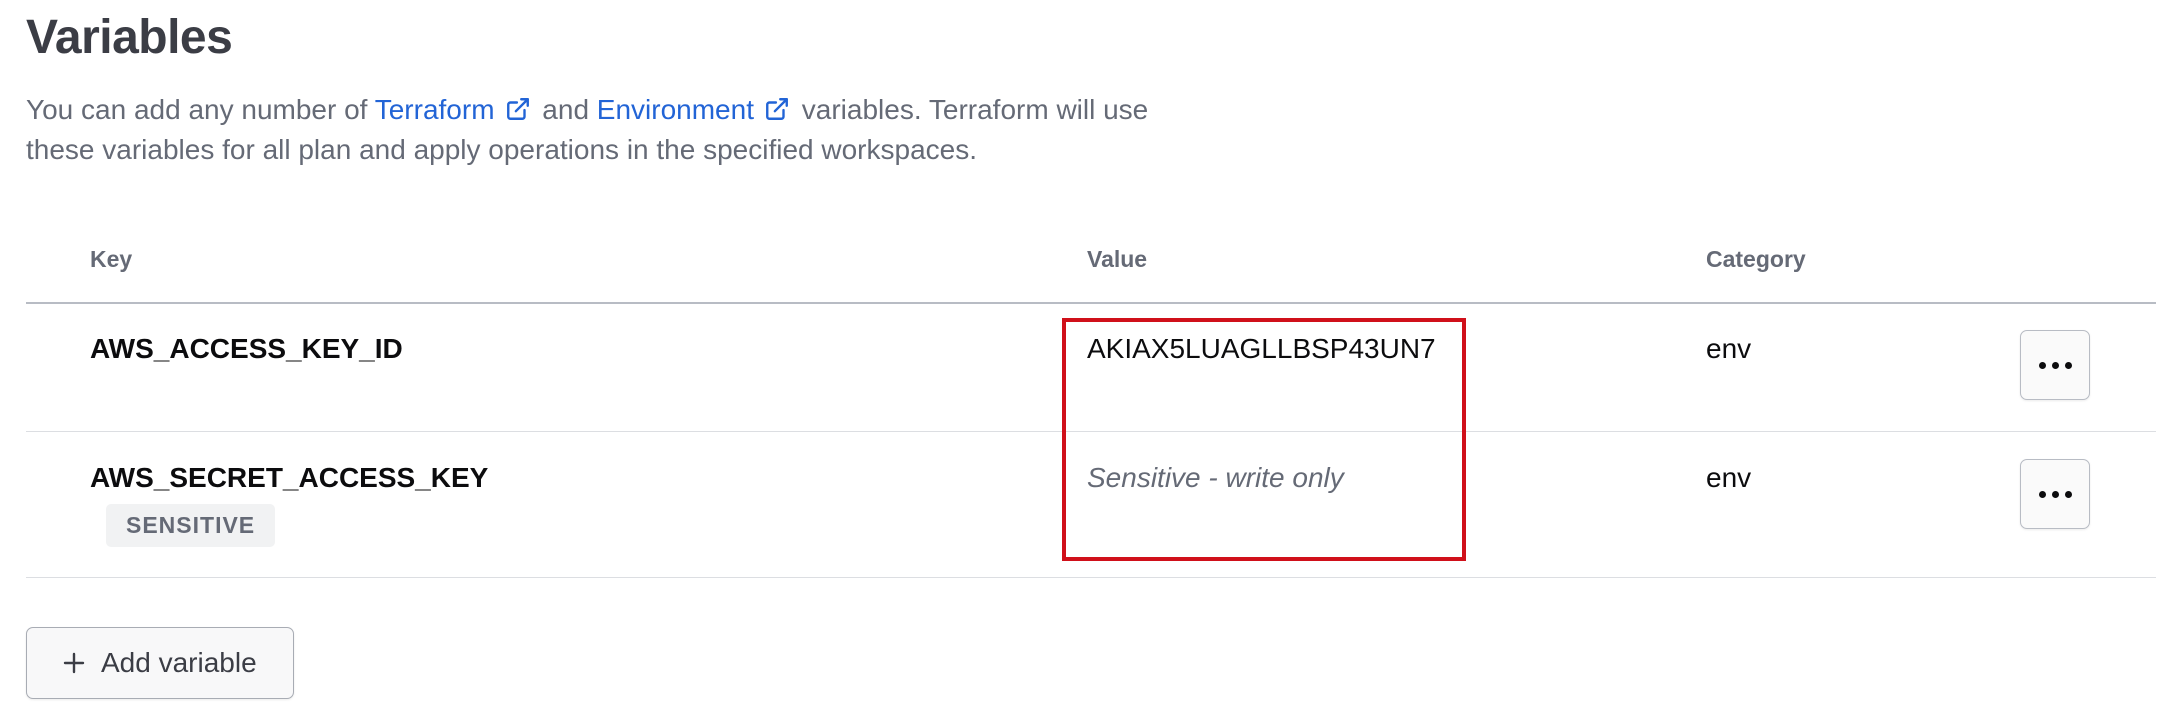 The height and width of the screenshot is (726, 2170). Describe the element at coordinates (1117, 259) in the screenshot. I see `column-header-value: Value` at that location.